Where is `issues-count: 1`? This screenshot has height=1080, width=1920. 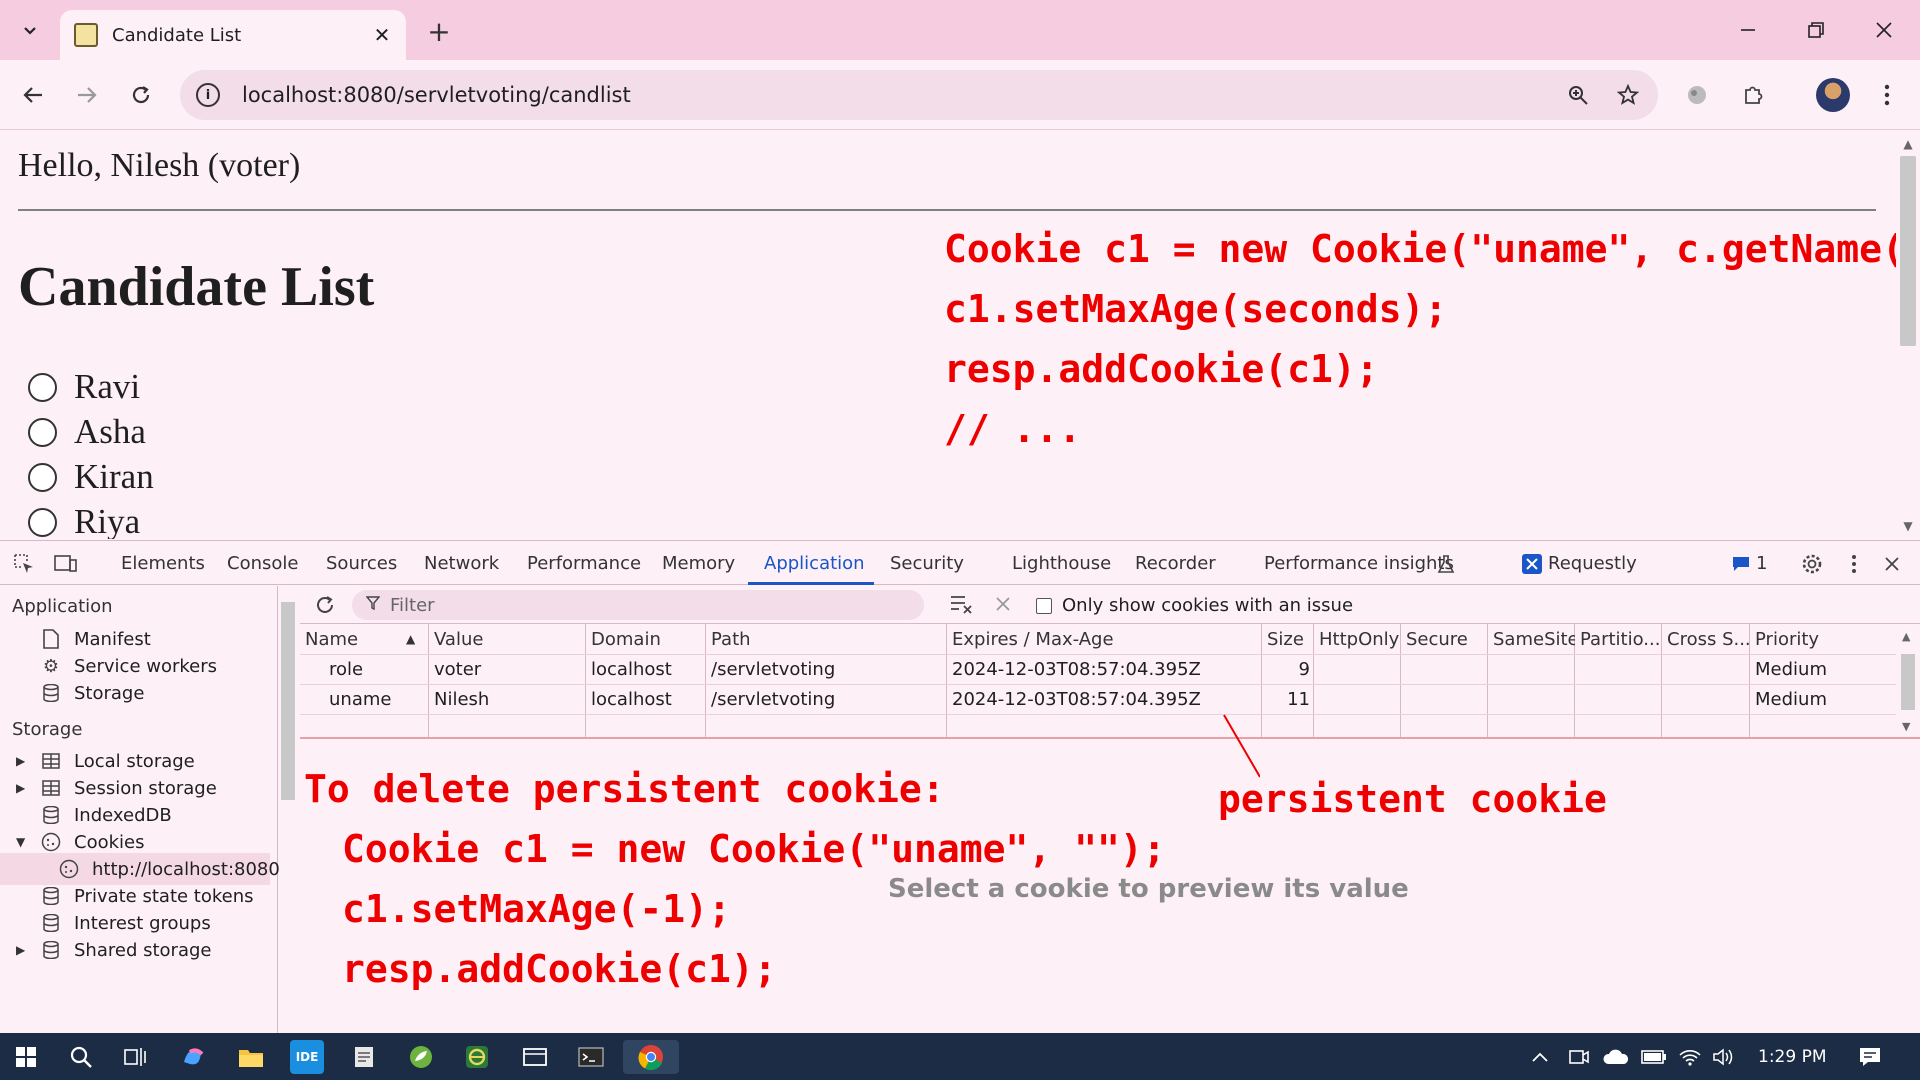
issues-count: 1 is located at coordinates (1761, 563).